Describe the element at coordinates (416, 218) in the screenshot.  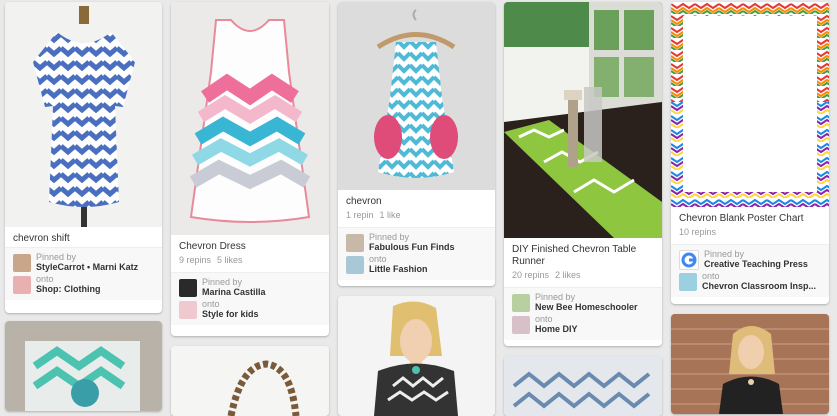
I see `pin-stats: 1 repin 1 like` at that location.